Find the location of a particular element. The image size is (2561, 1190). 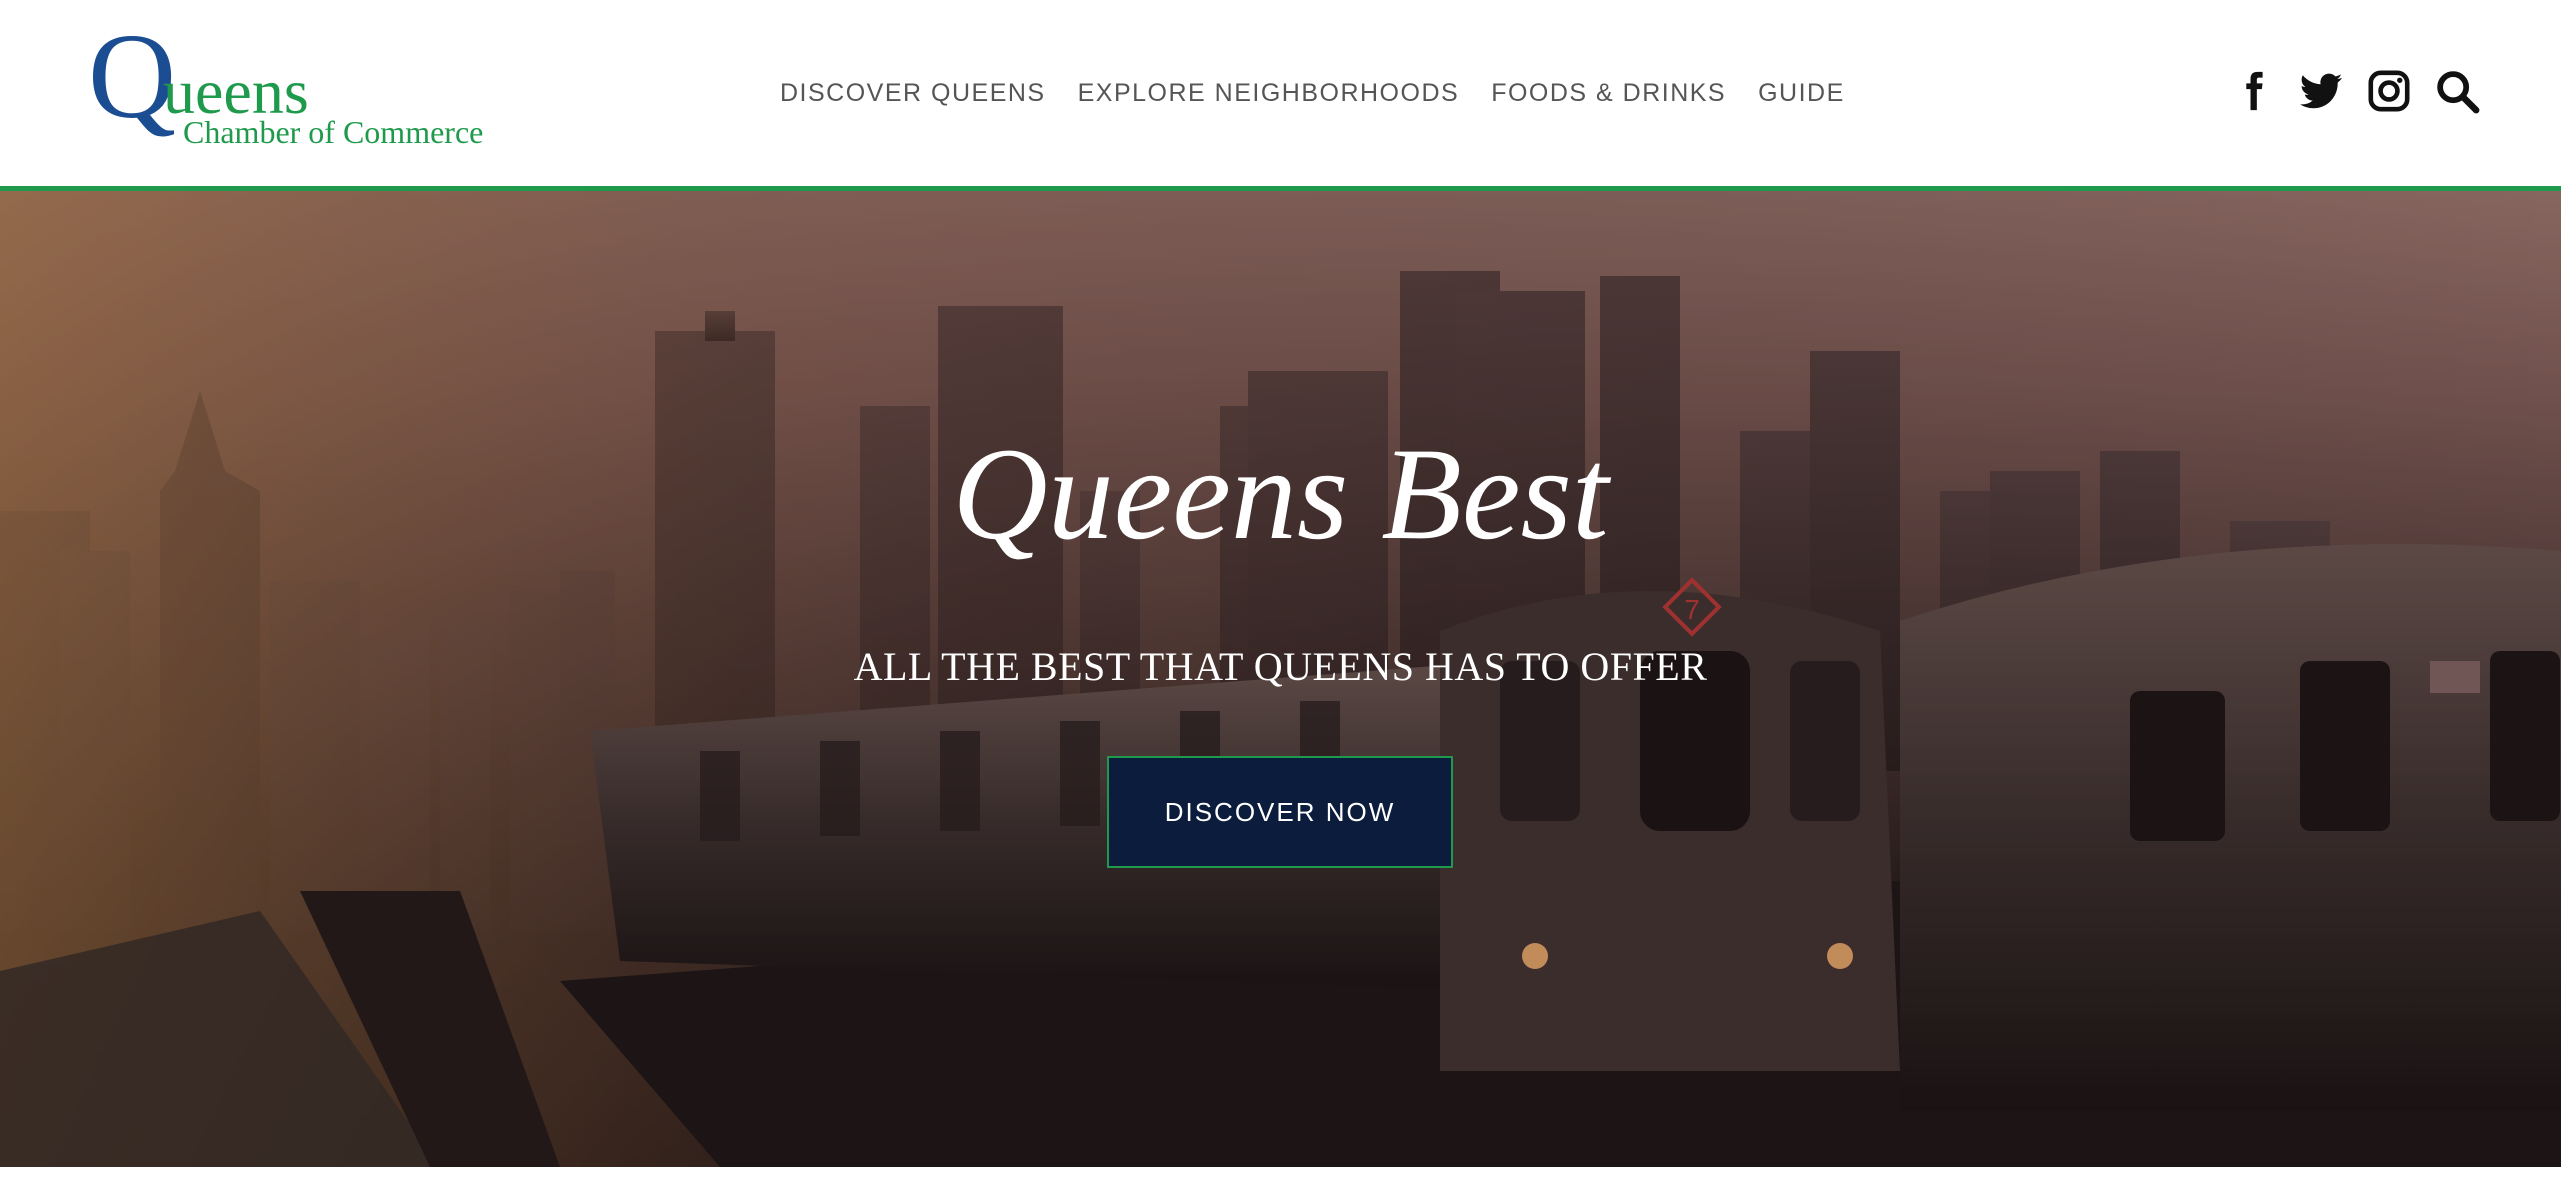

nav-explore-neighborhoods: EXPLORE NEIGHBORHOODS is located at coordinates (1269, 93).